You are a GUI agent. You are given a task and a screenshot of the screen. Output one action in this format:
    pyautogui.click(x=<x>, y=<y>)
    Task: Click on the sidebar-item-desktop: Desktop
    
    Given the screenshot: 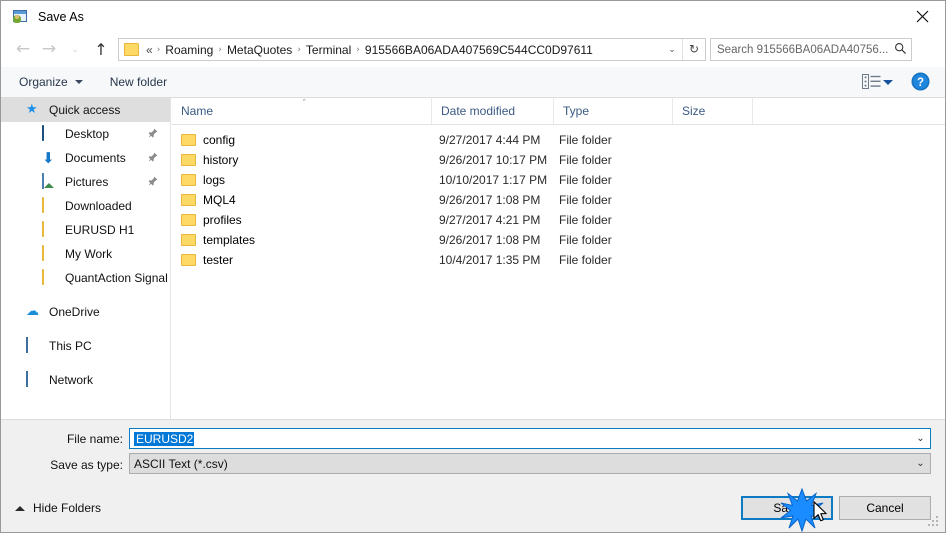 What is the action you would take?
    pyautogui.click(x=85, y=134)
    